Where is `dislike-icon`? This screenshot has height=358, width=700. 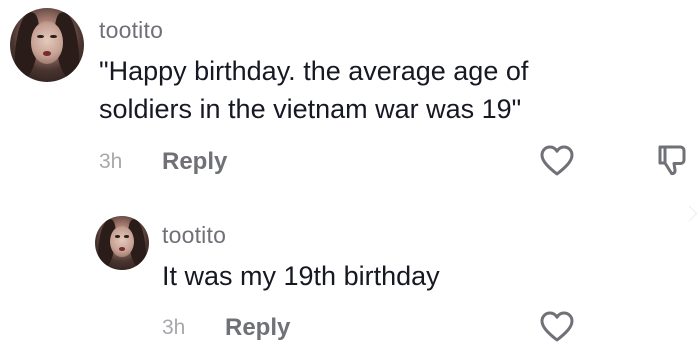 dislike-icon is located at coordinates (672, 160).